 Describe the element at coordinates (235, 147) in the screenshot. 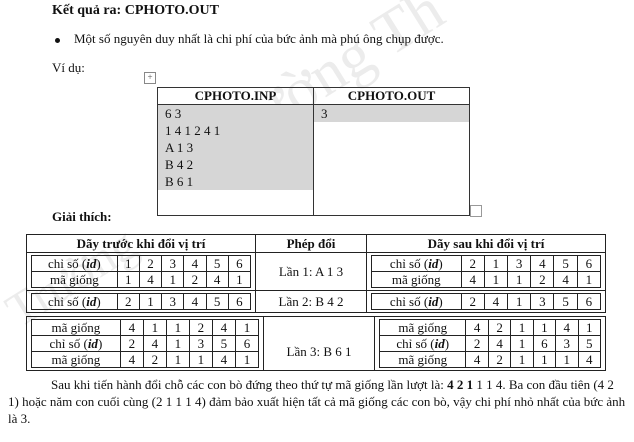

I see `input-line: A 1 3` at that location.